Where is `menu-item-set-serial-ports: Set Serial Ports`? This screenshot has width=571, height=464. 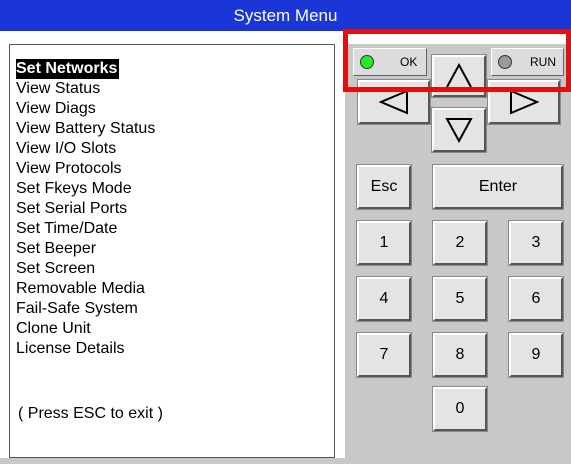 menu-item-set-serial-ports: Set Serial Ports is located at coordinates (72, 209).